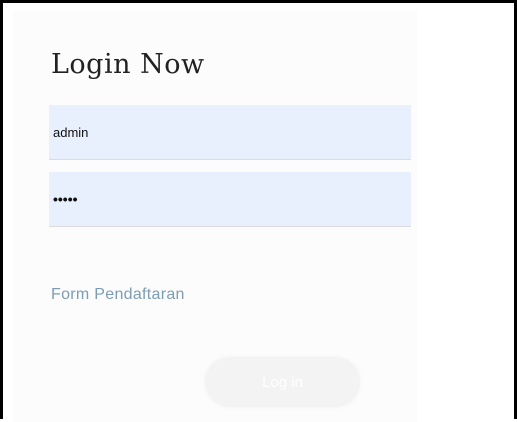  Describe the element at coordinates (128, 64) in the screenshot. I see `page-title: Login Now` at that location.